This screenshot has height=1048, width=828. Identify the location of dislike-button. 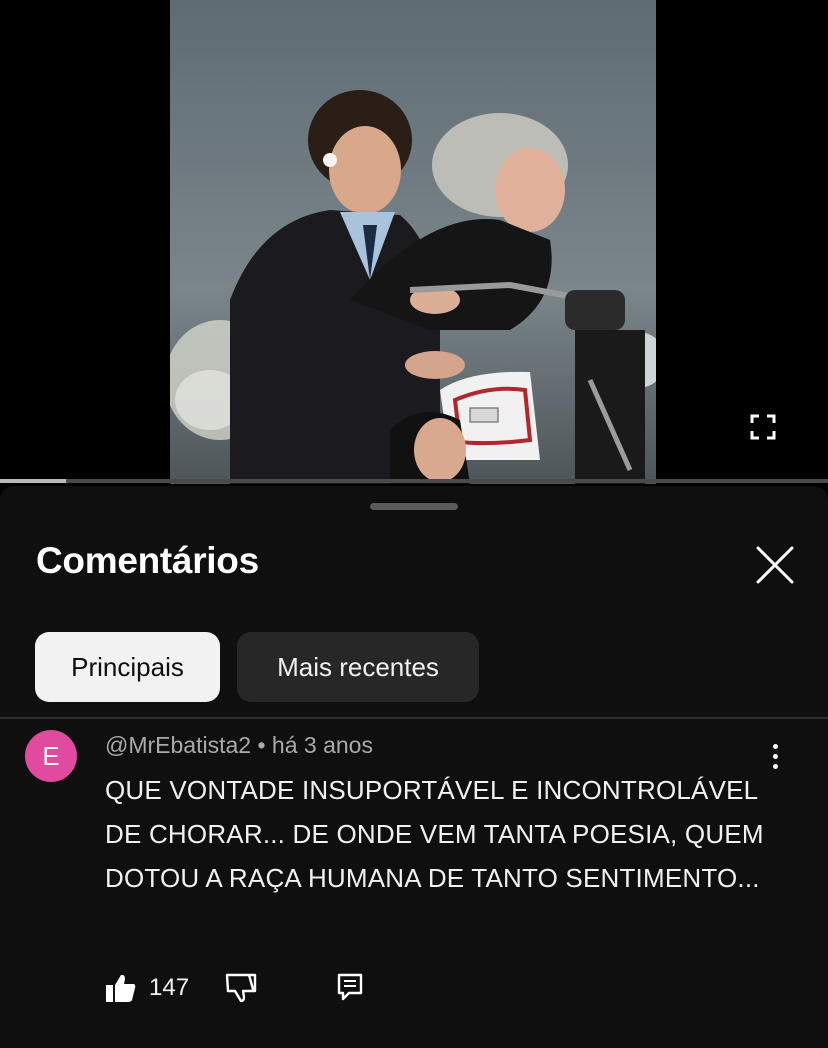
(241, 988).